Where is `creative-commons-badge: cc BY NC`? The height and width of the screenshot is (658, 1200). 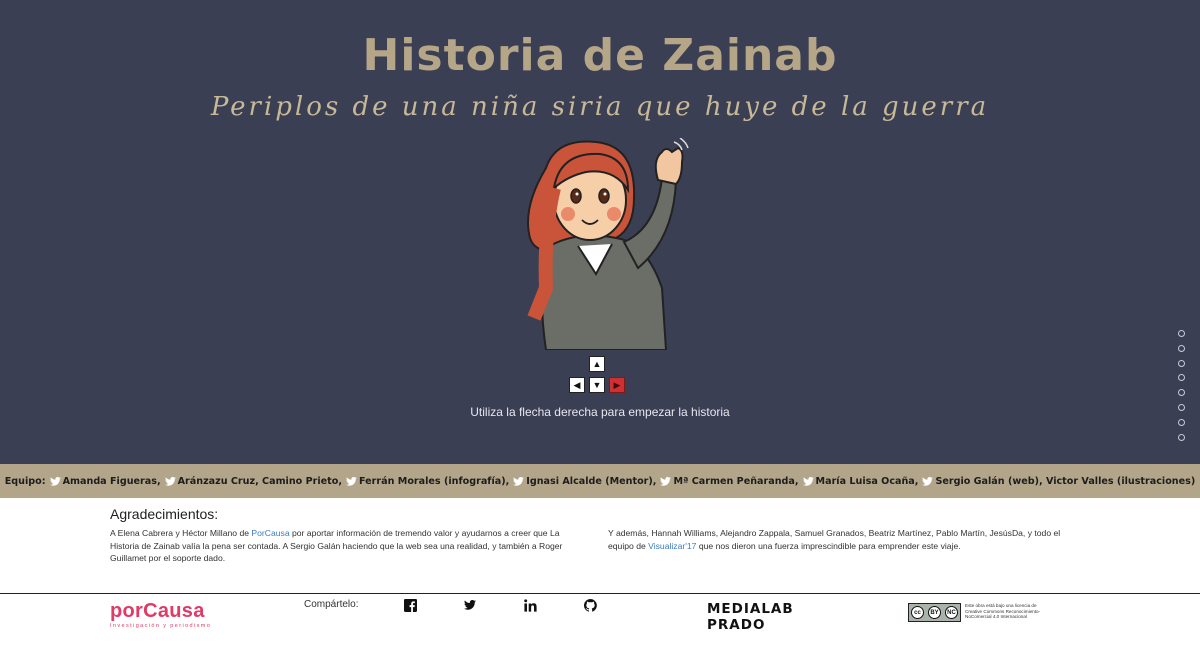 creative-commons-badge: cc BY NC is located at coordinates (934, 612).